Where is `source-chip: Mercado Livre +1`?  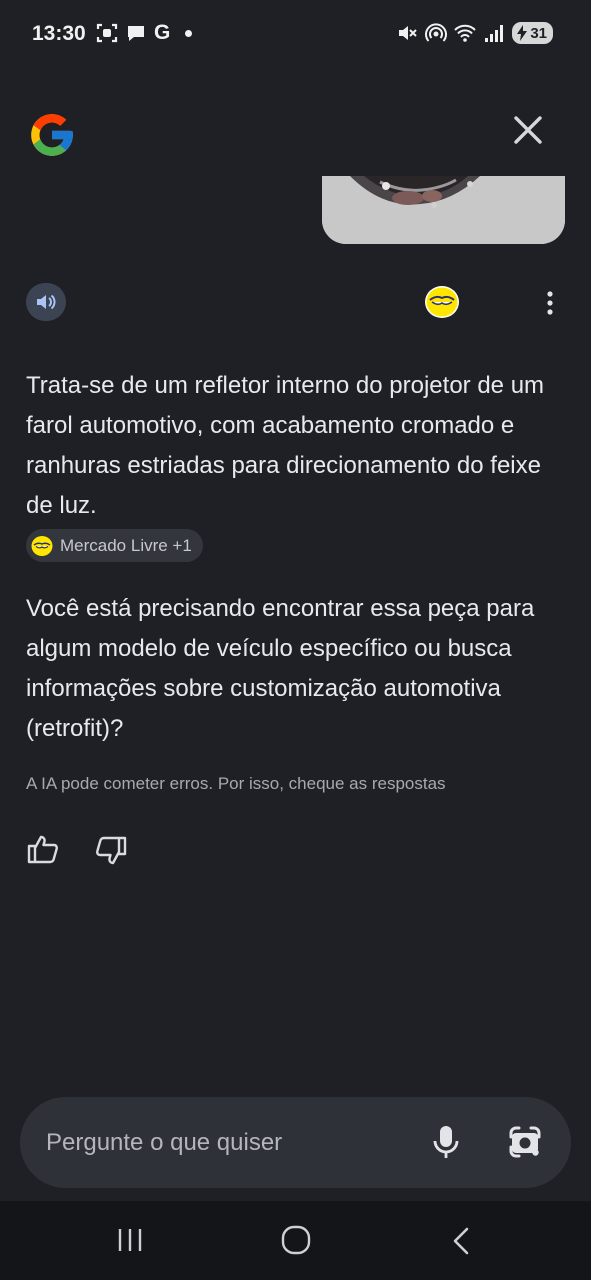
source-chip: Mercado Livre +1 is located at coordinates (114, 545).